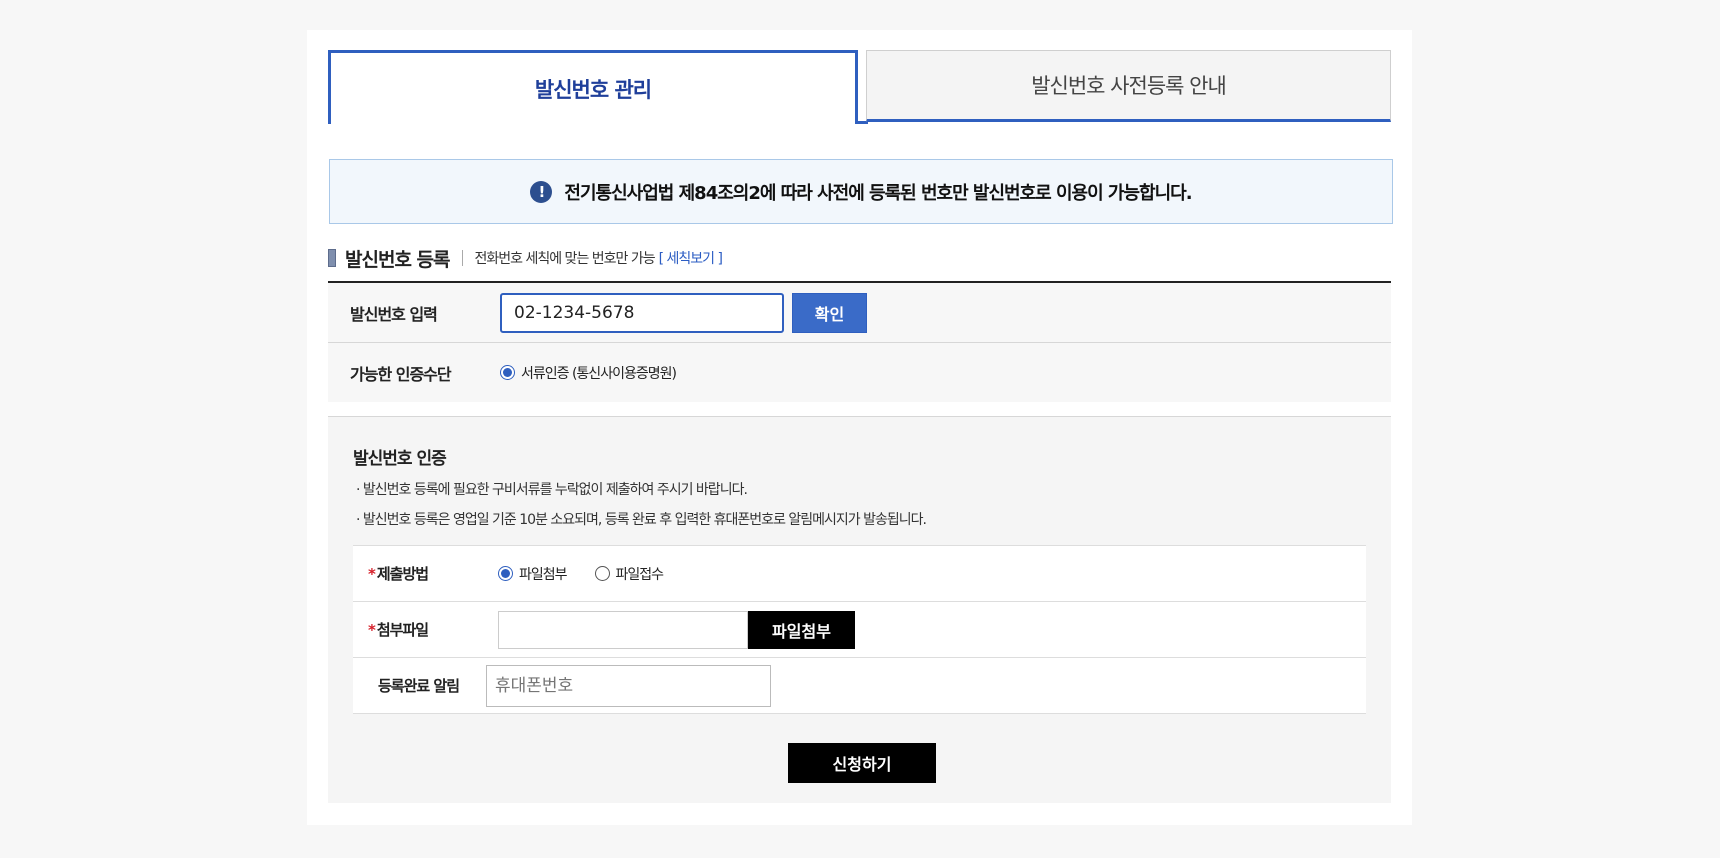 The height and width of the screenshot is (858, 1720). I want to click on sender-number-input, so click(642, 312).